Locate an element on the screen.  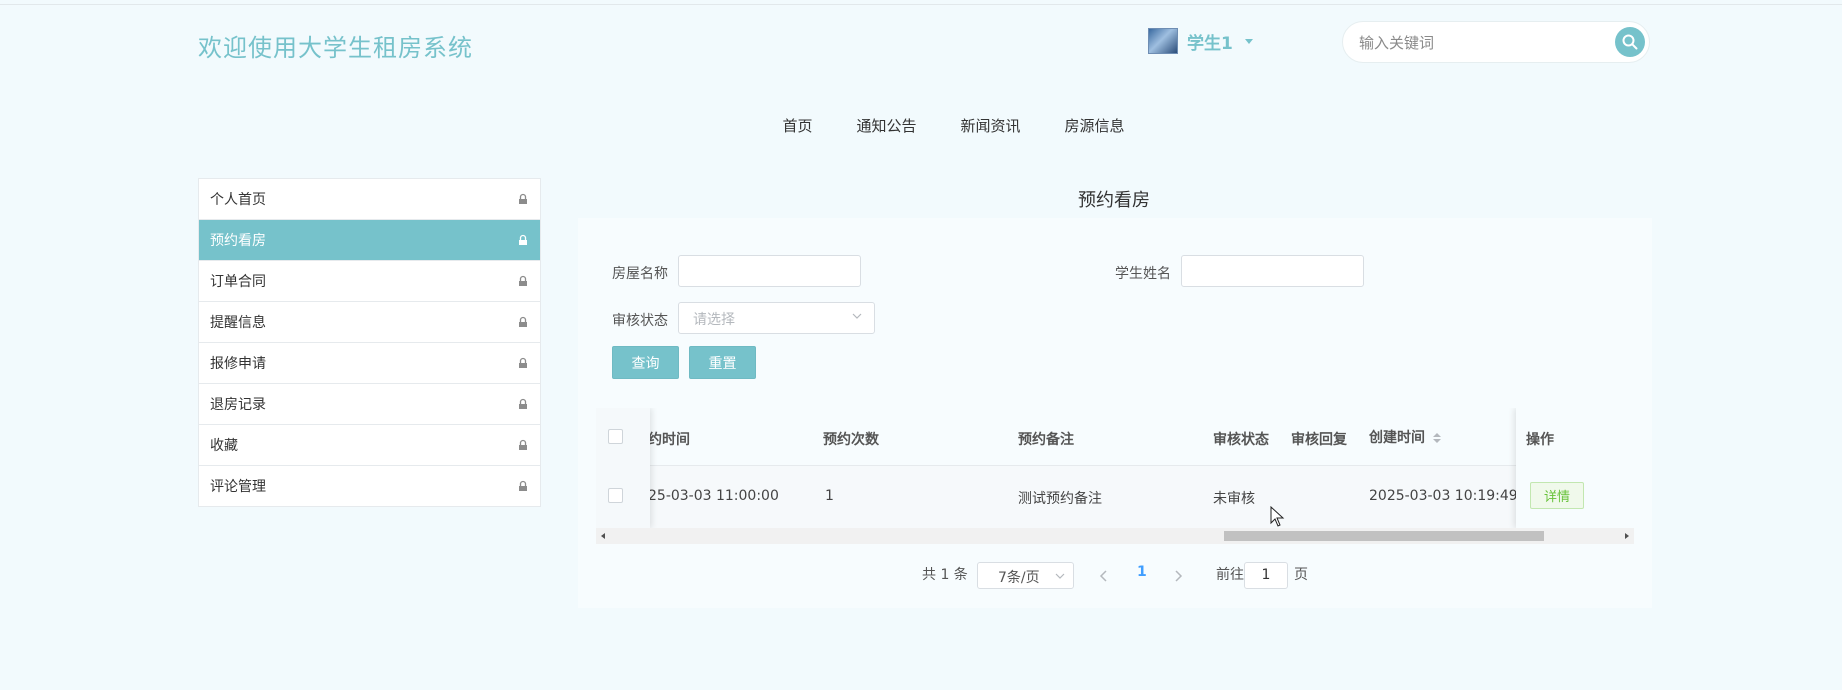
cell-time: 25-03-03 11:00:00 is located at coordinates (713, 496).